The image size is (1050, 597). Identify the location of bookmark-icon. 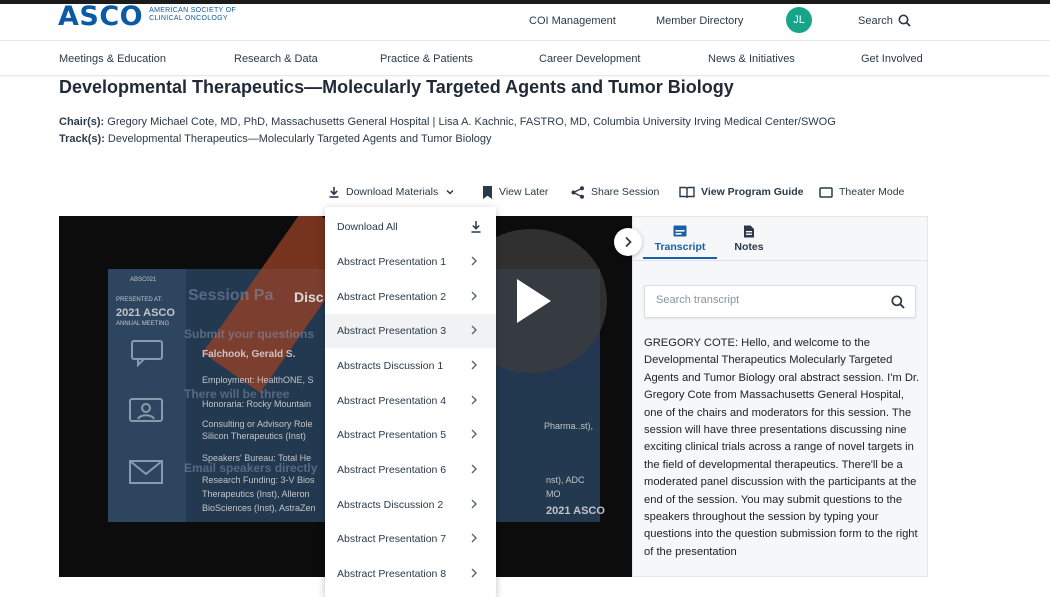
(487, 192).